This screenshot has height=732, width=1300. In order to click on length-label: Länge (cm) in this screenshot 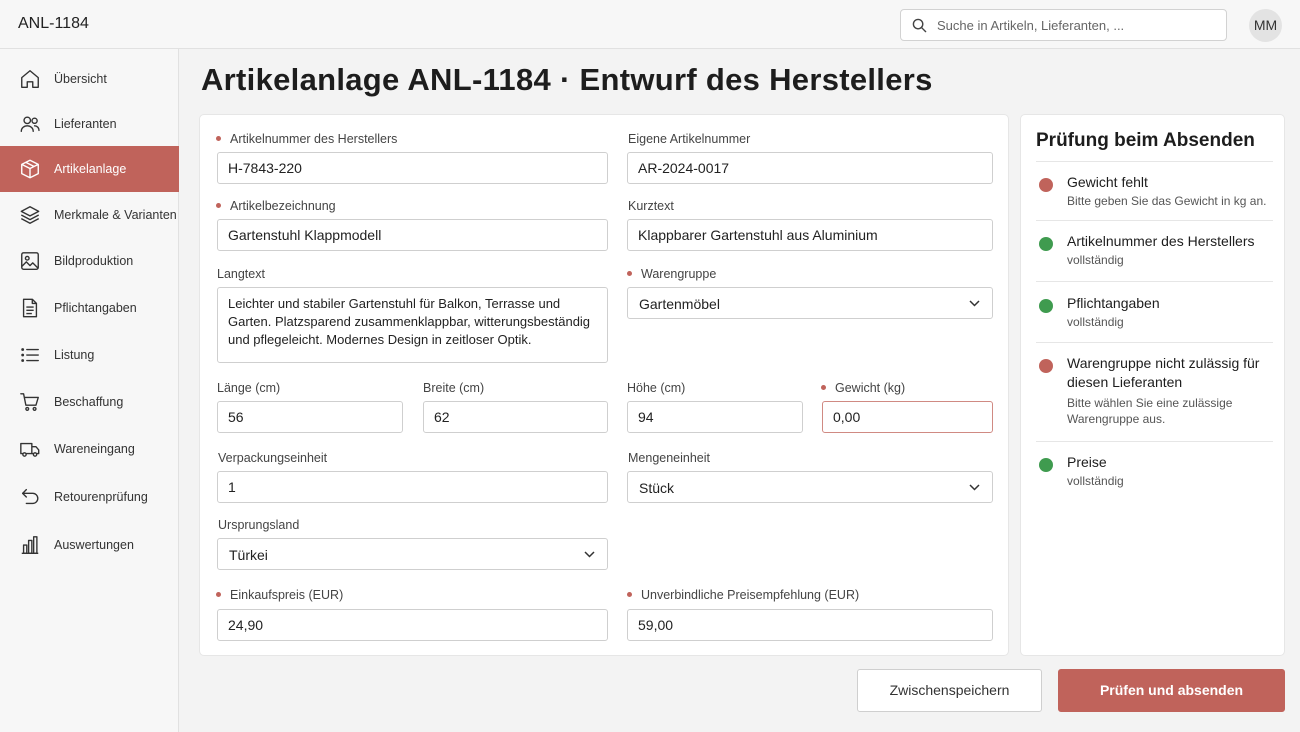, I will do `click(249, 388)`.